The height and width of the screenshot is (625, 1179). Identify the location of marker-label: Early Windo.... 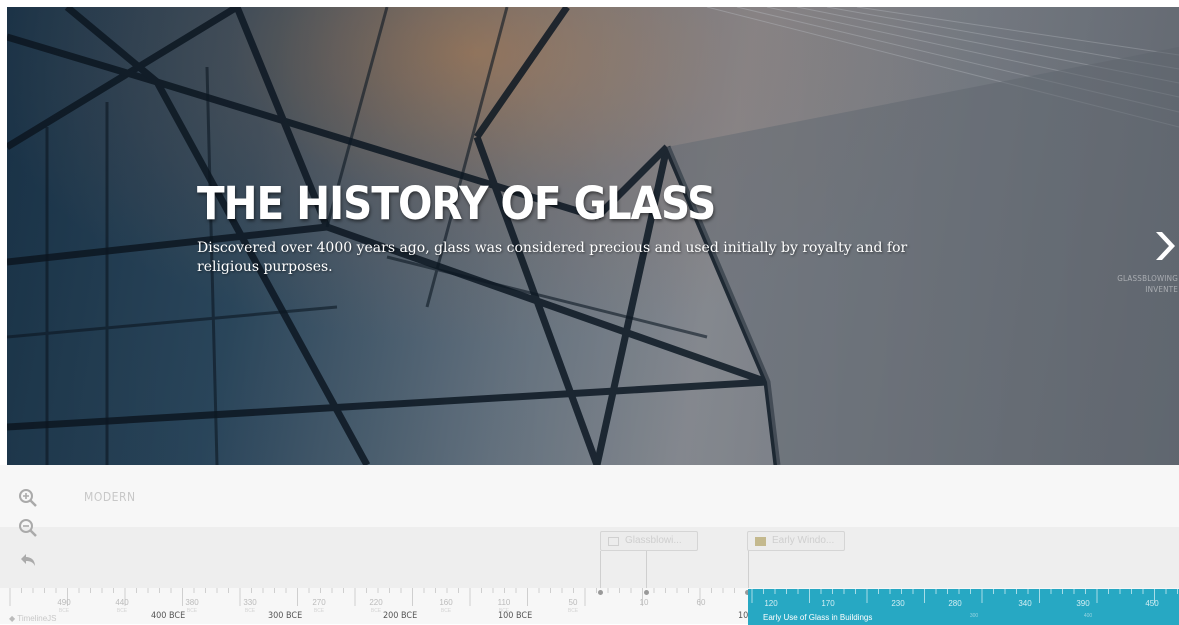
(803, 540).